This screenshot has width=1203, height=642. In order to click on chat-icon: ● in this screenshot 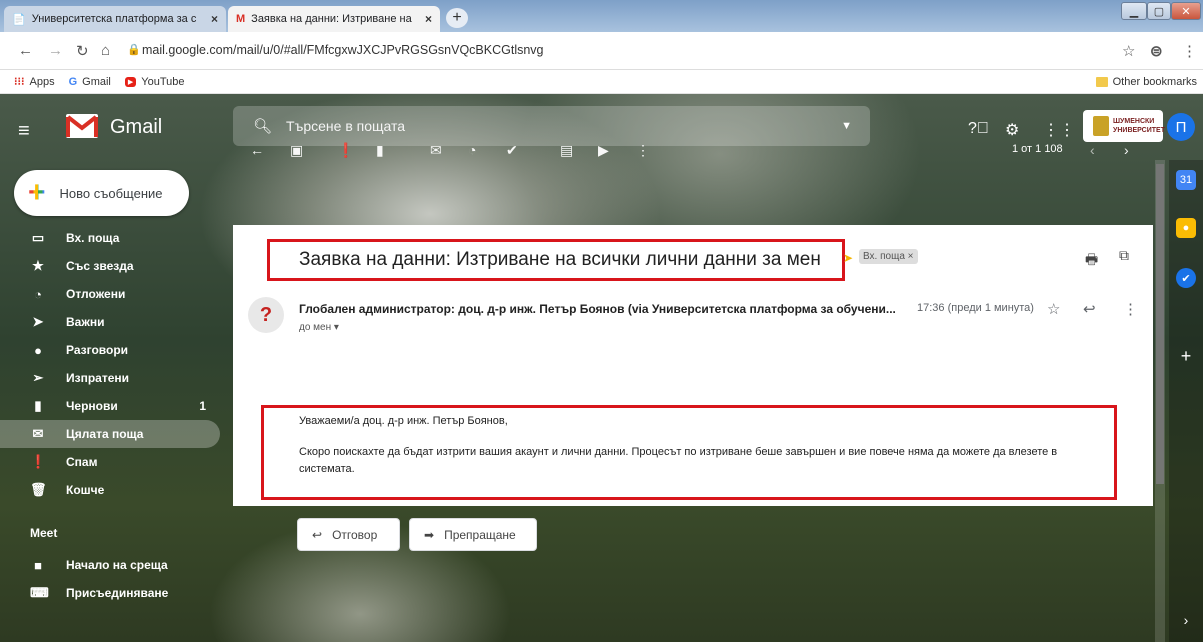, I will do `click(38, 350)`.